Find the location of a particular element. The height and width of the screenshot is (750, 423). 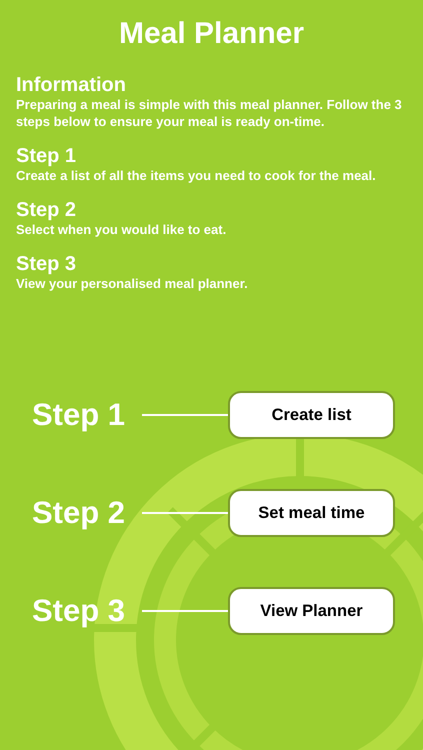

section-heading: Step 1 is located at coordinates (47, 156).